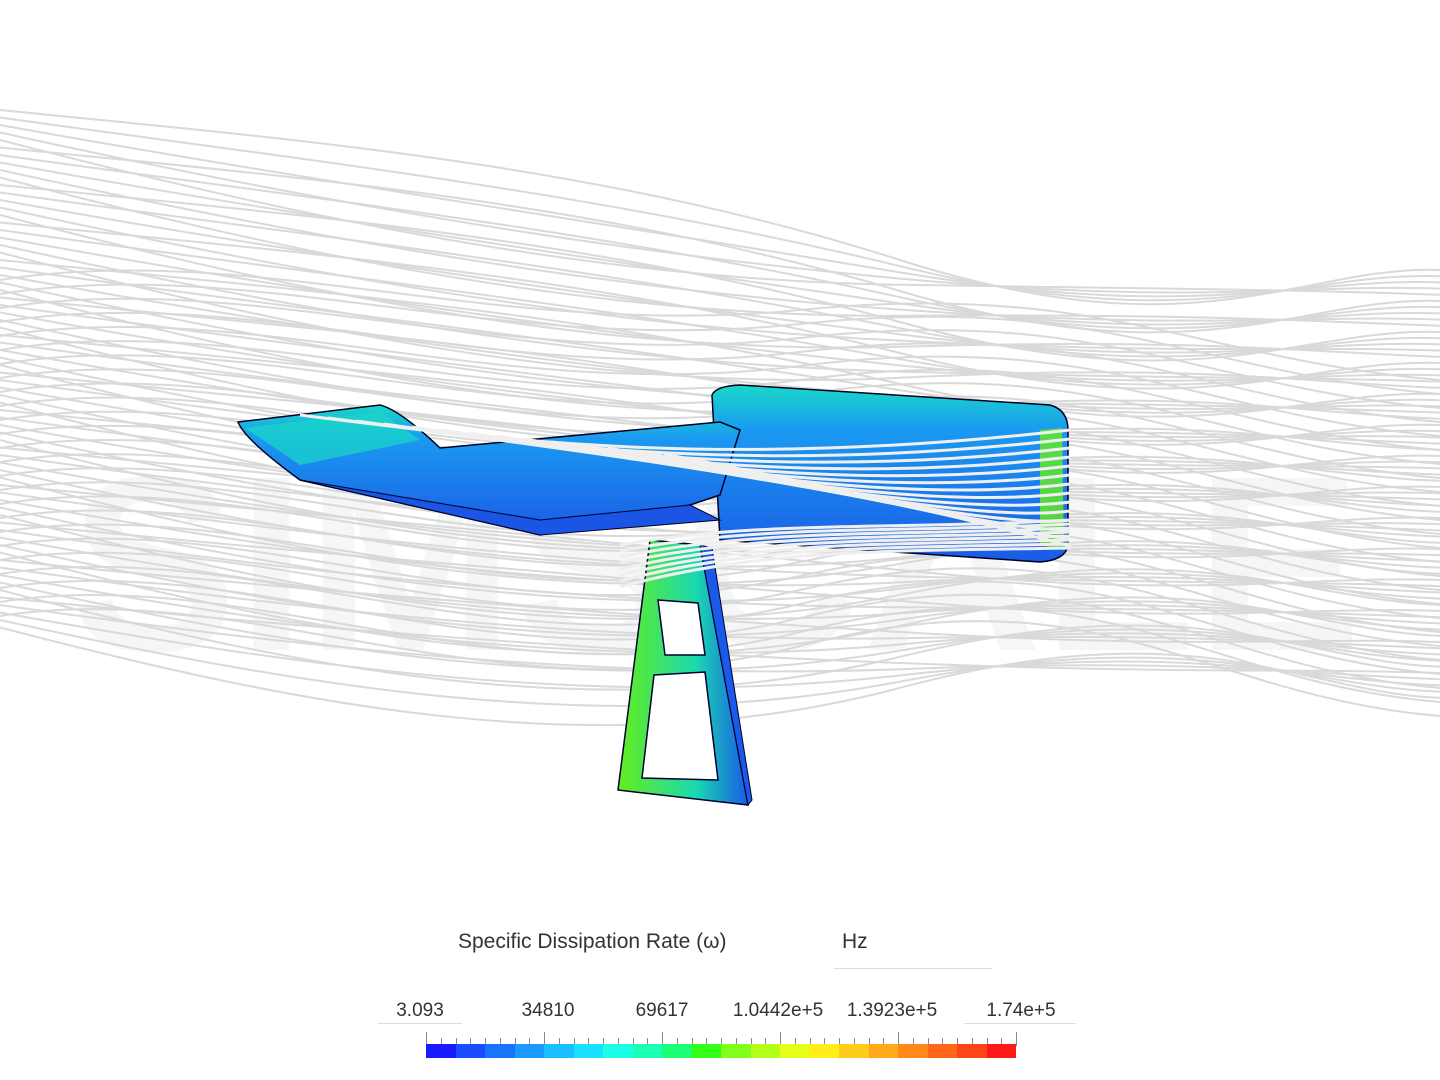  Describe the element at coordinates (720, 217) in the screenshot. I see `streamline` at that location.